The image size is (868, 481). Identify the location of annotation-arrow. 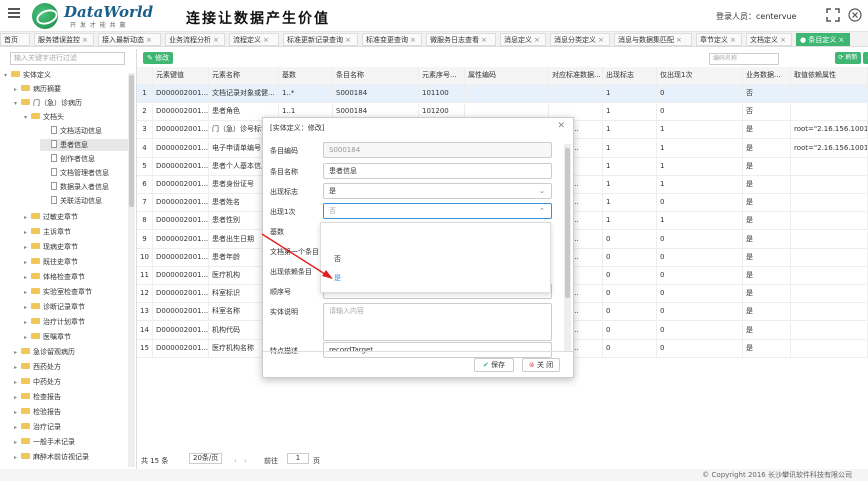
(297, 256).